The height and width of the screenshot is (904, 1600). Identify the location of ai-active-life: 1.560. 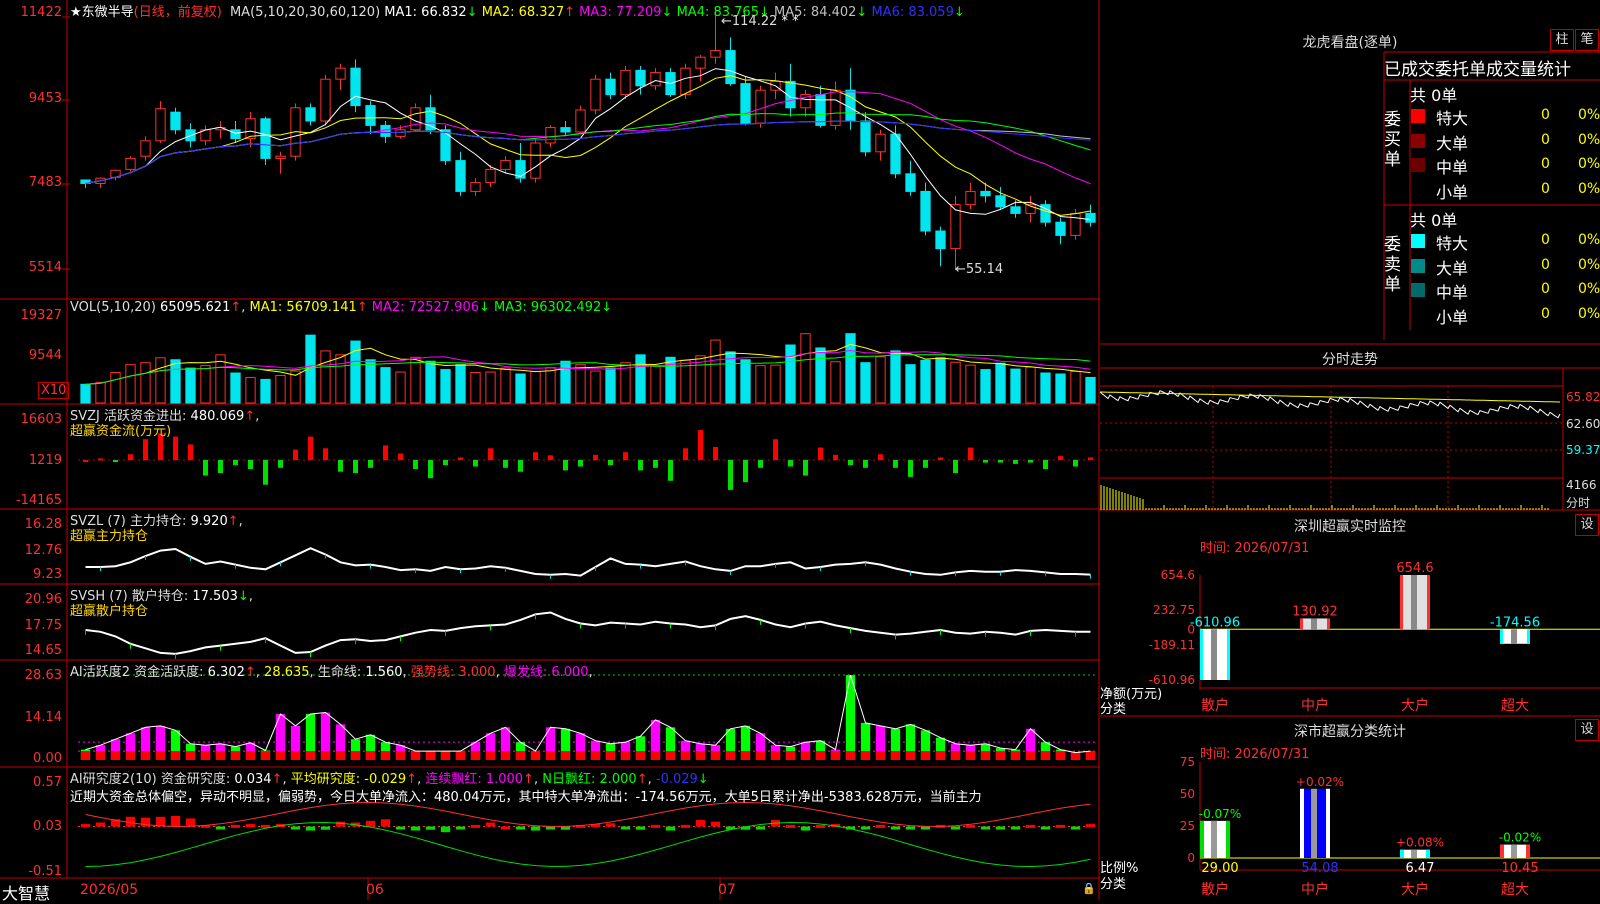
(384, 672).